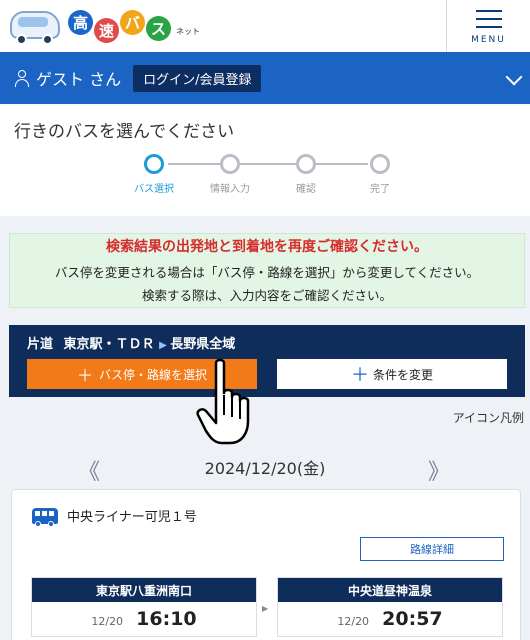  I want to click on hamburger-icon, so click(488, 11).